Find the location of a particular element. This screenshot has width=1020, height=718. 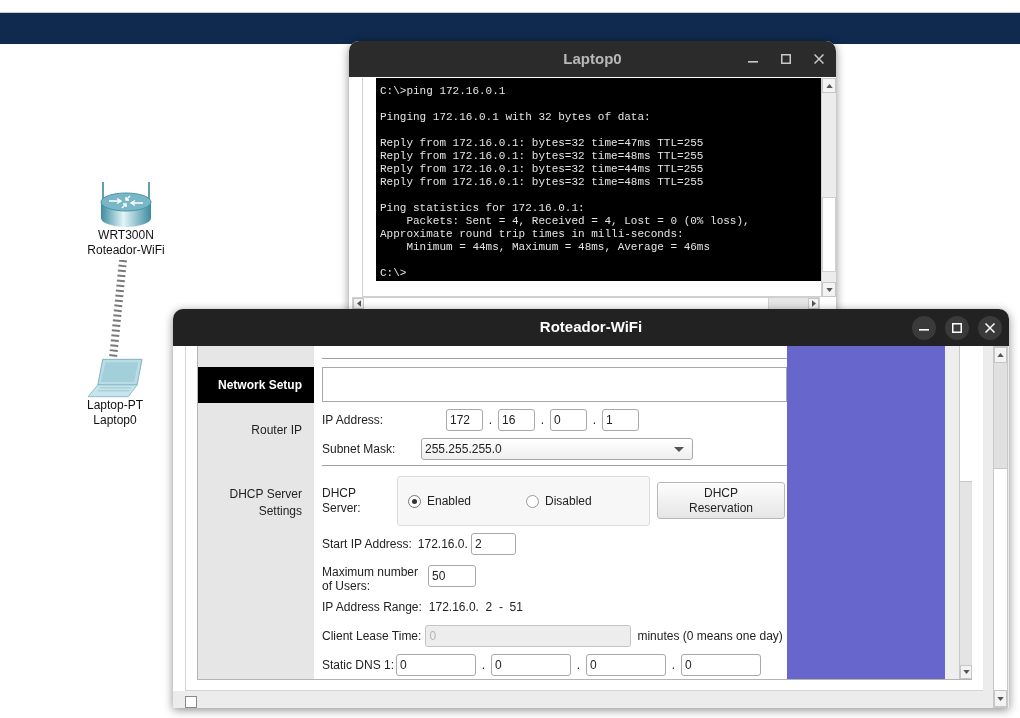

start-ip-field: 2 is located at coordinates (493, 544).